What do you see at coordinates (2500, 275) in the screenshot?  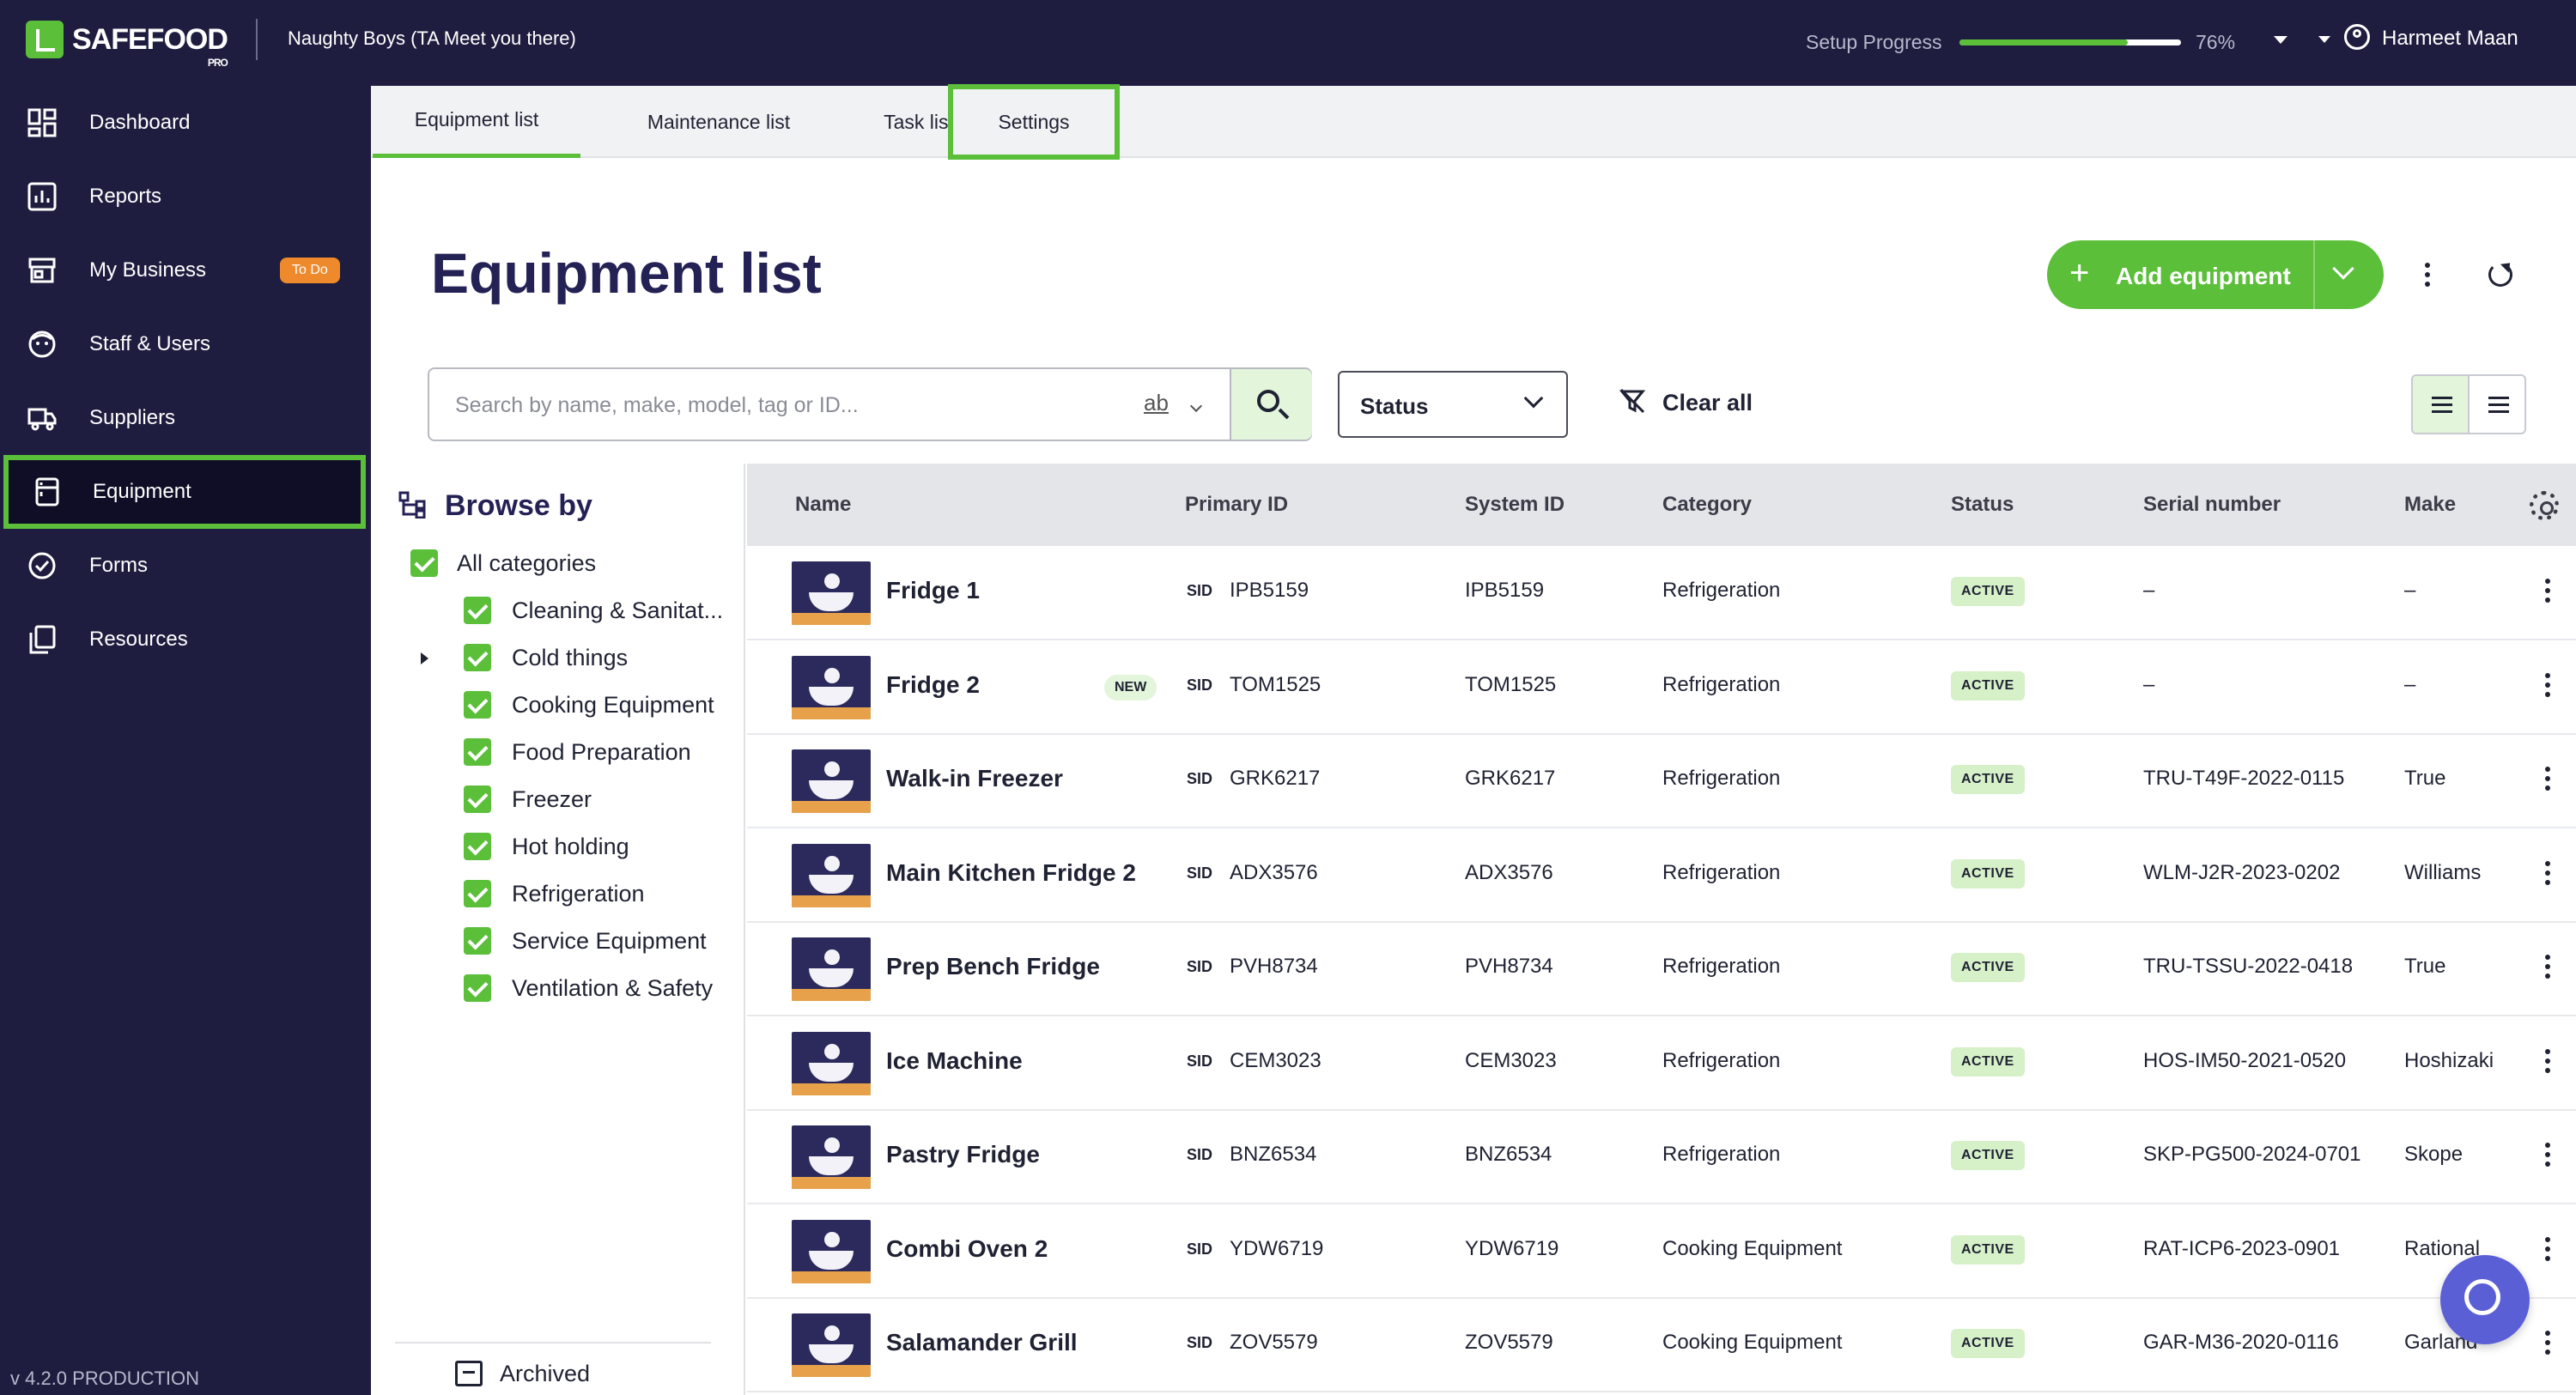 I see `refresh-icon` at bounding box center [2500, 275].